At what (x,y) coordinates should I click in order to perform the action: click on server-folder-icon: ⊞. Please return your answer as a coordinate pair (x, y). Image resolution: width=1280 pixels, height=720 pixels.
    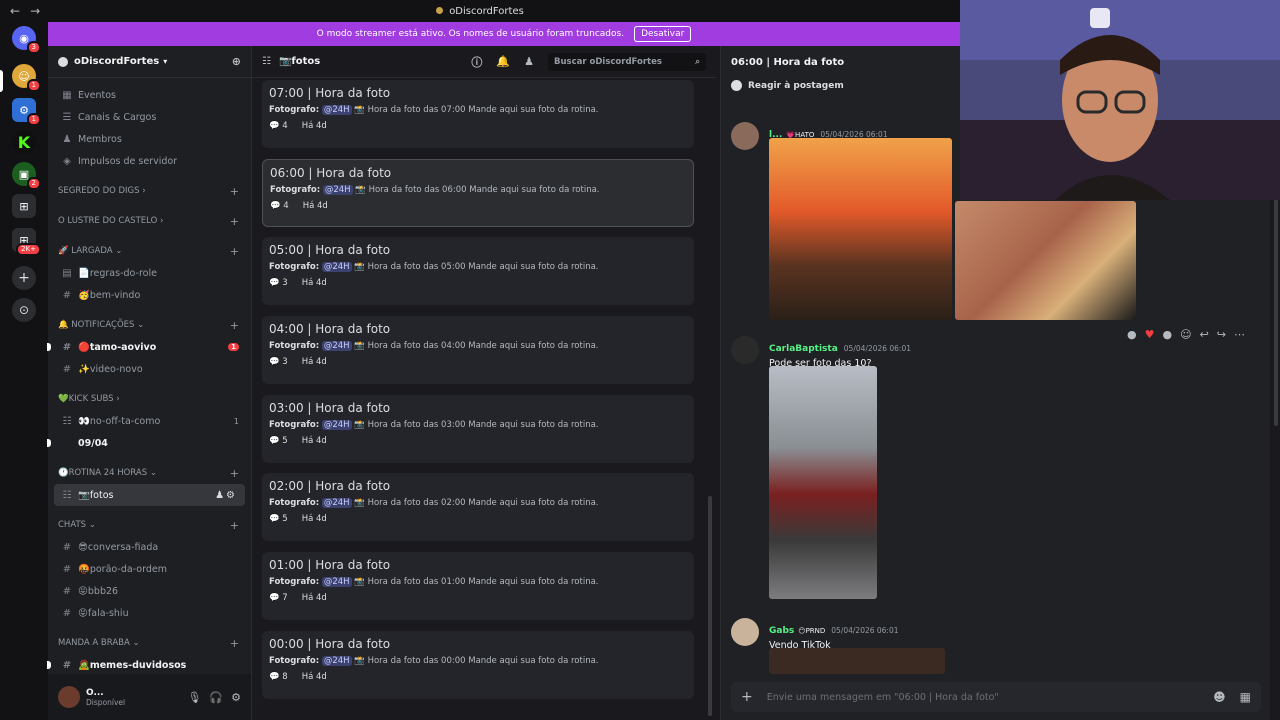
    Looking at the image, I should click on (24, 206).